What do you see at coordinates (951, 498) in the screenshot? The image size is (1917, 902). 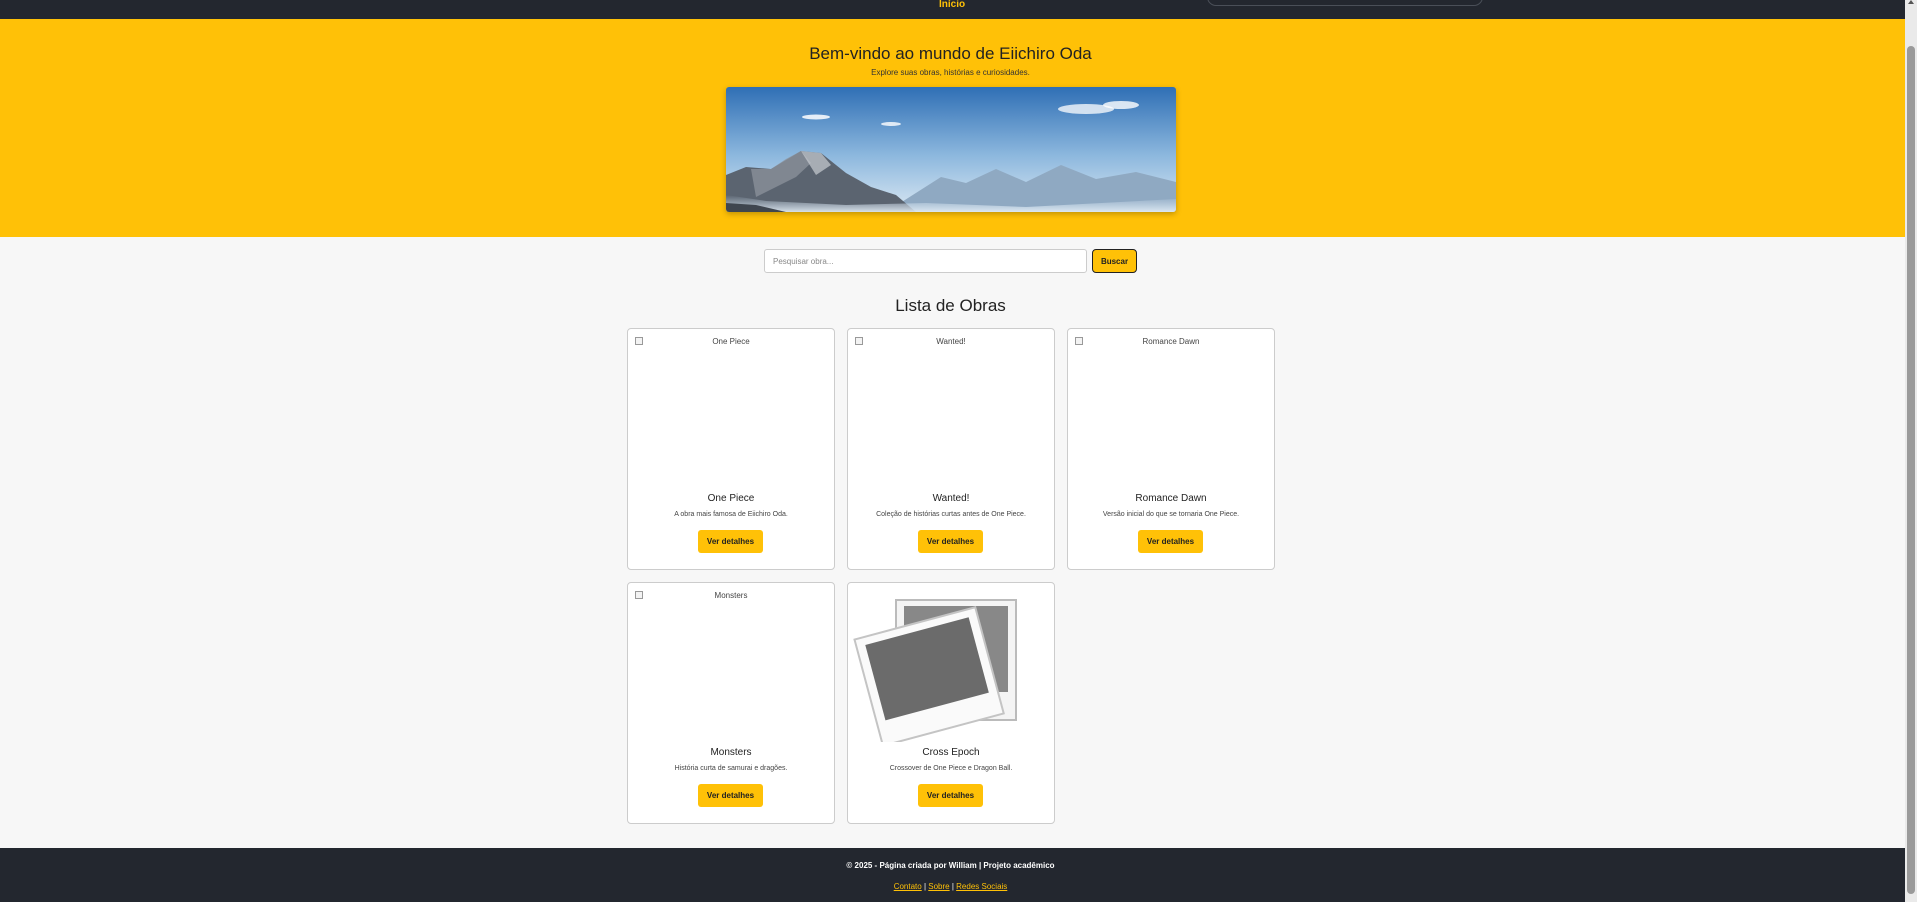 I see `card-title: Wanted!` at bounding box center [951, 498].